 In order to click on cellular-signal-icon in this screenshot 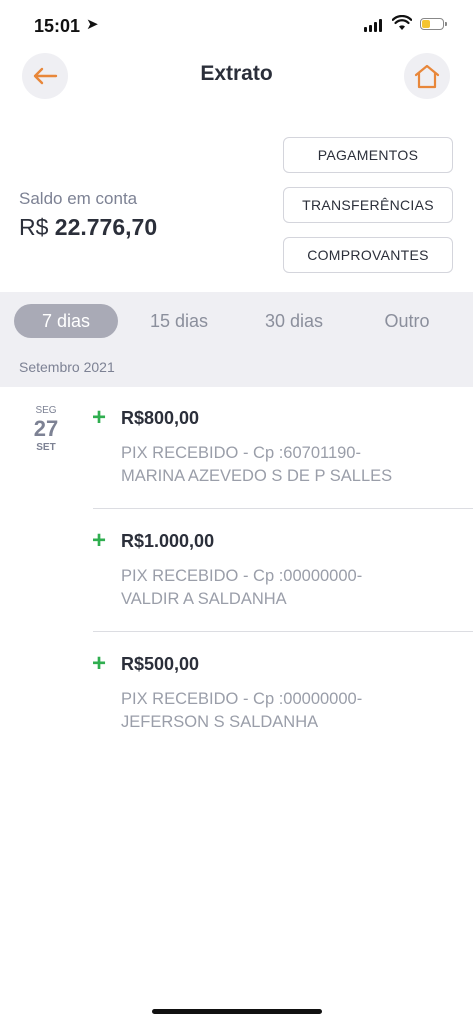, I will do `click(374, 25)`.